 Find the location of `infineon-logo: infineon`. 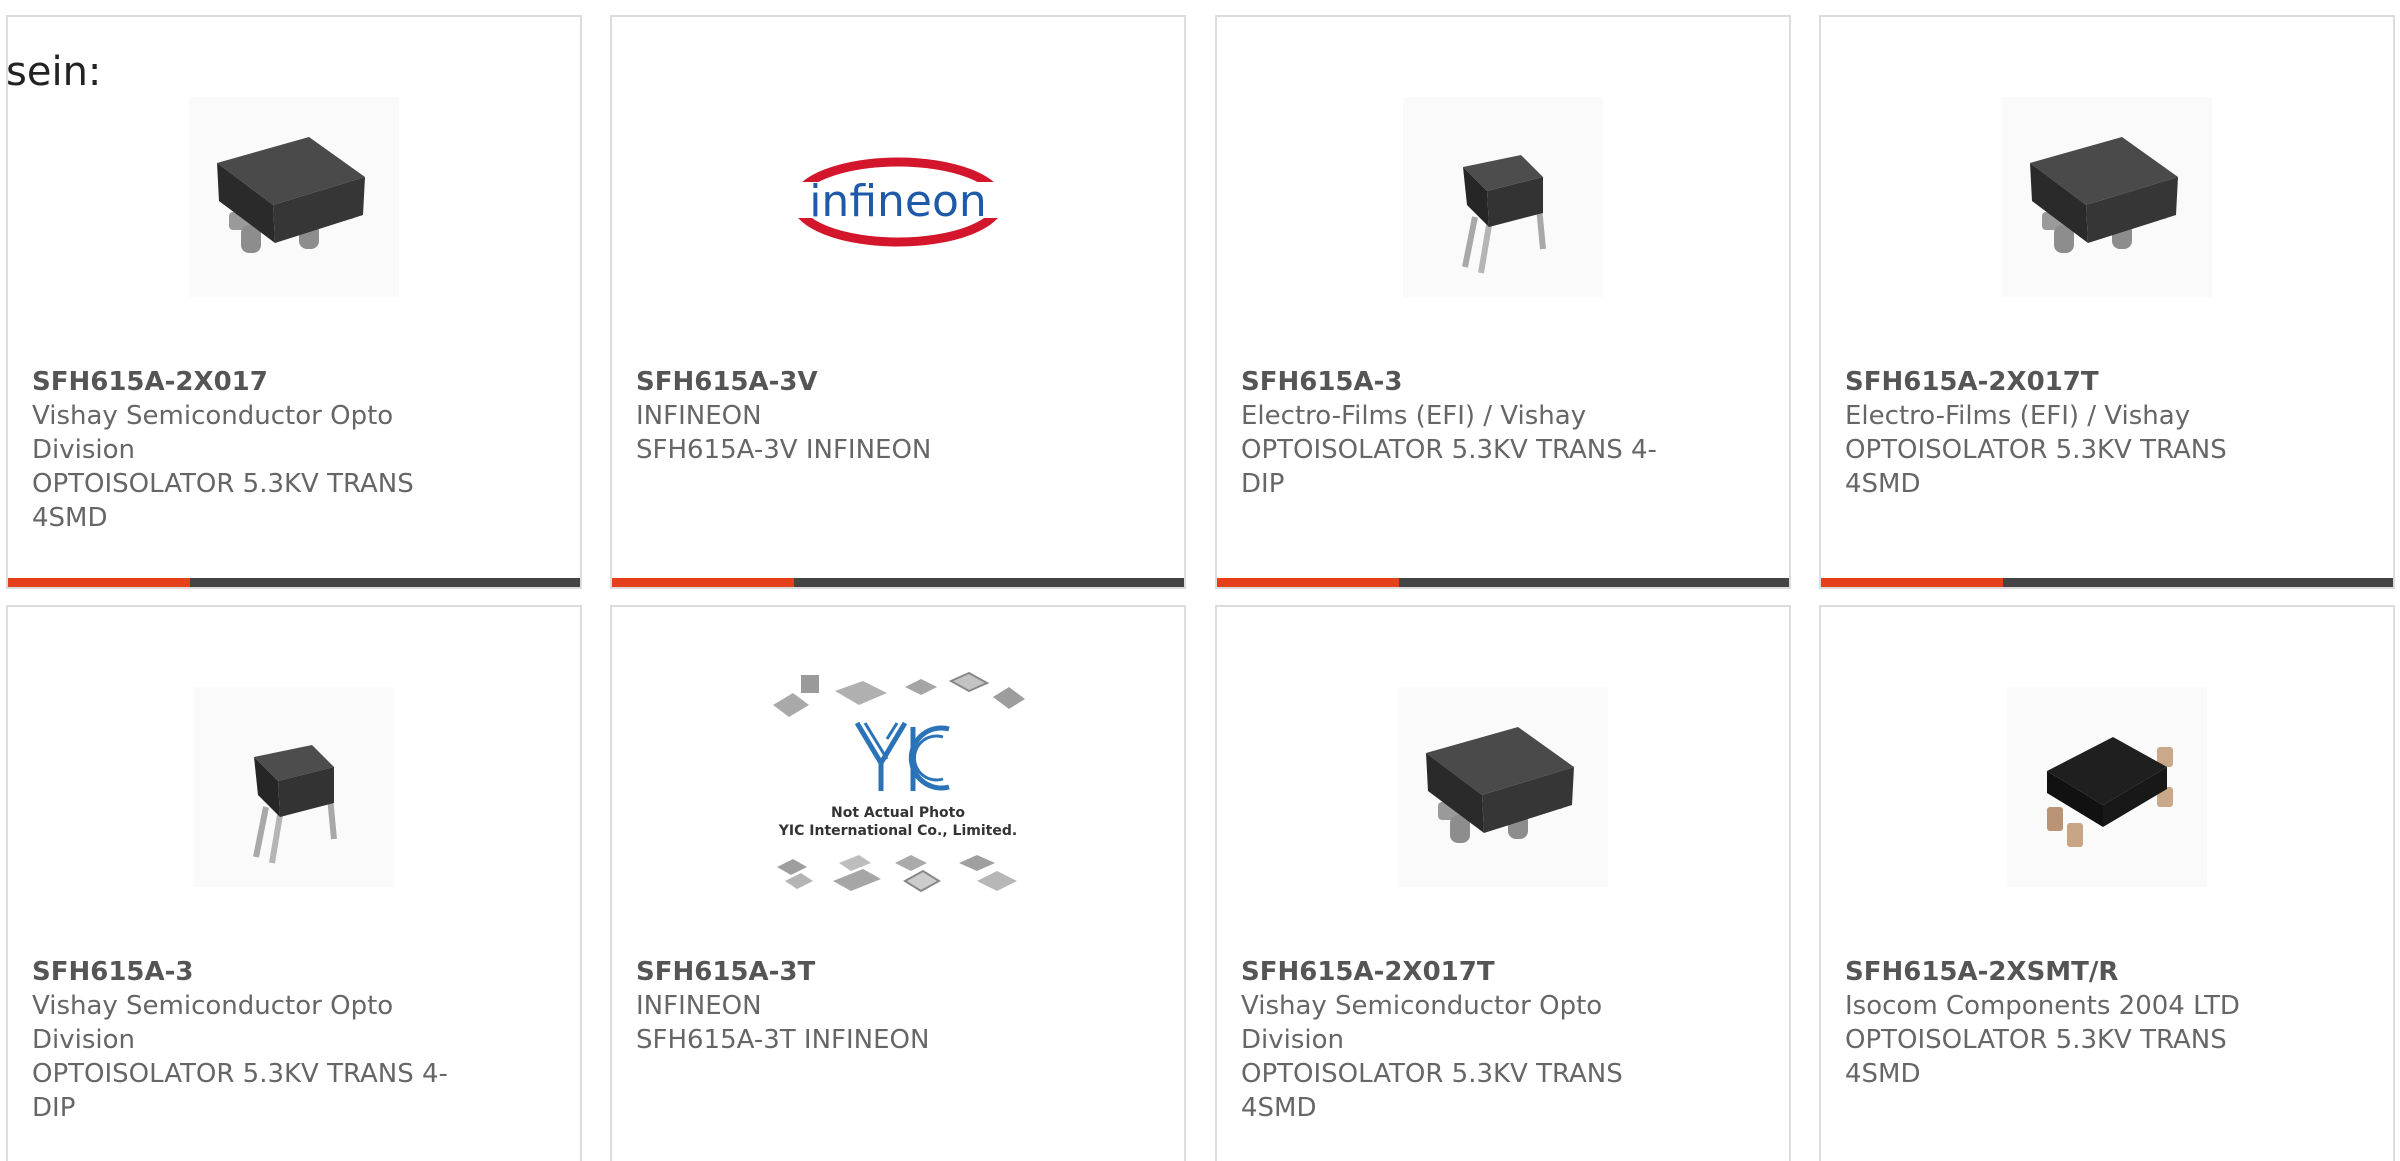

infineon-logo: infineon is located at coordinates (898, 202).